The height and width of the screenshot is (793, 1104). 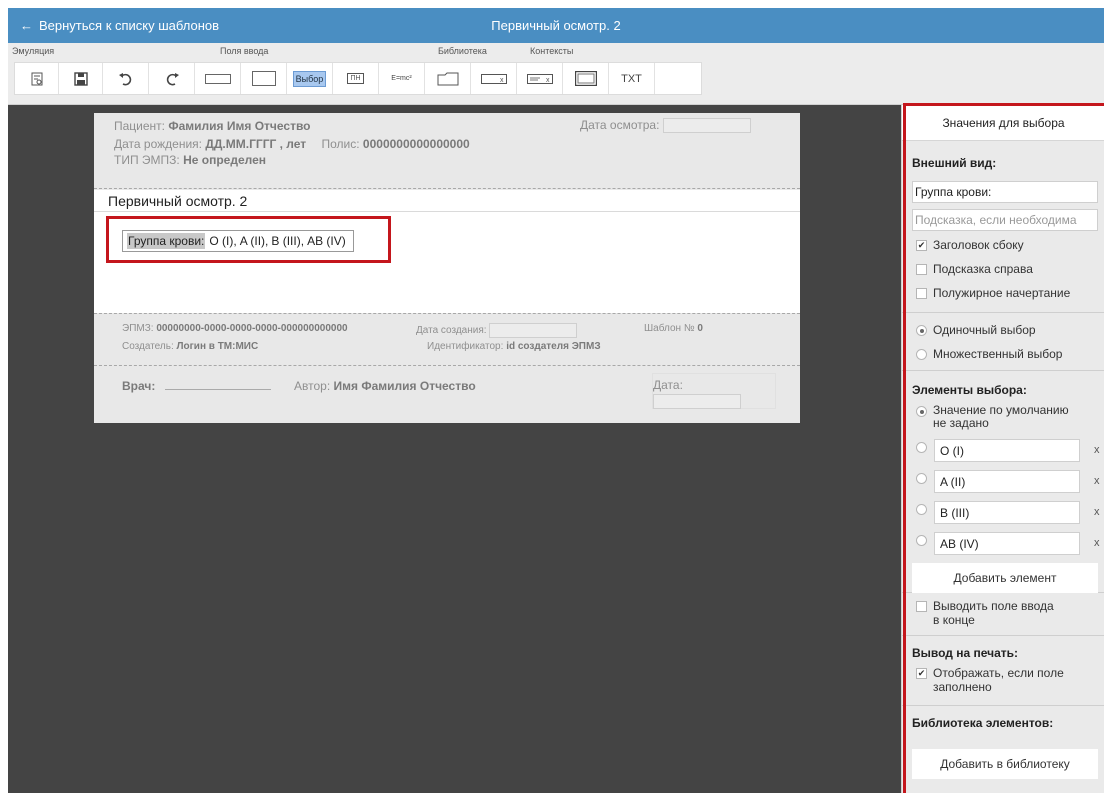 I want to click on selected-field-highlight, so click(x=248, y=239).